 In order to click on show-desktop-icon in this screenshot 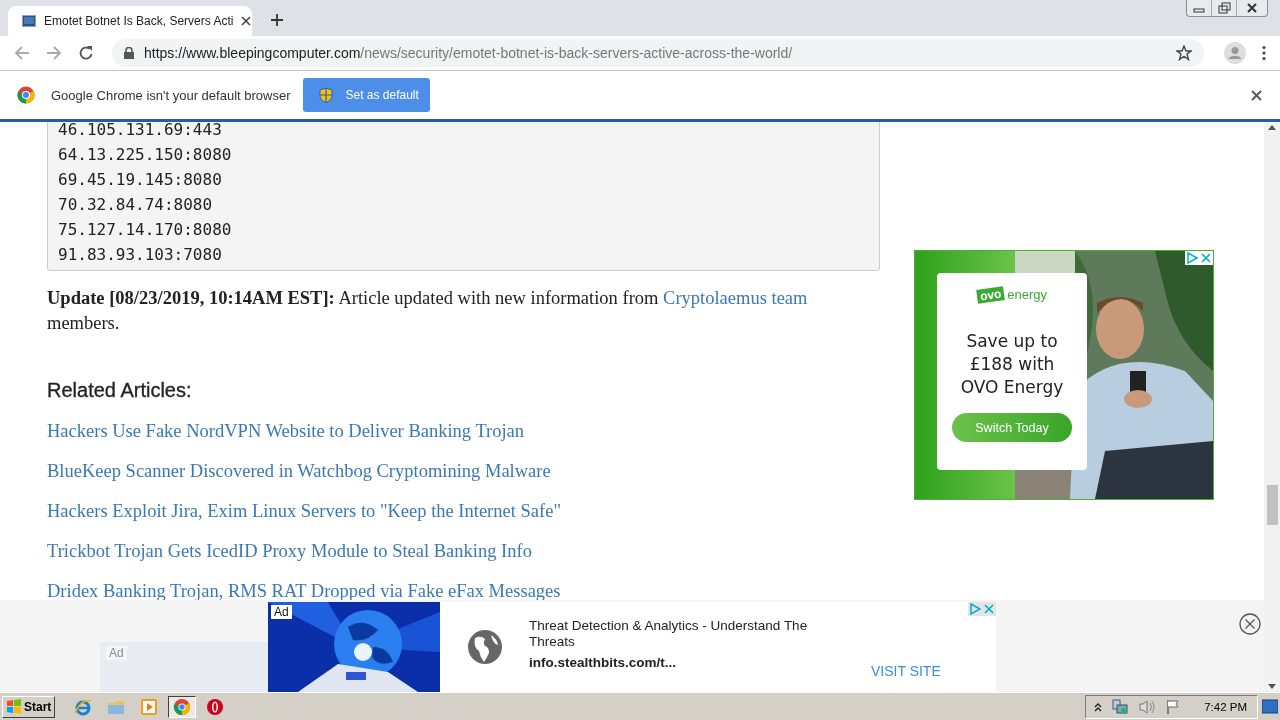, I will do `click(1270, 706)`.